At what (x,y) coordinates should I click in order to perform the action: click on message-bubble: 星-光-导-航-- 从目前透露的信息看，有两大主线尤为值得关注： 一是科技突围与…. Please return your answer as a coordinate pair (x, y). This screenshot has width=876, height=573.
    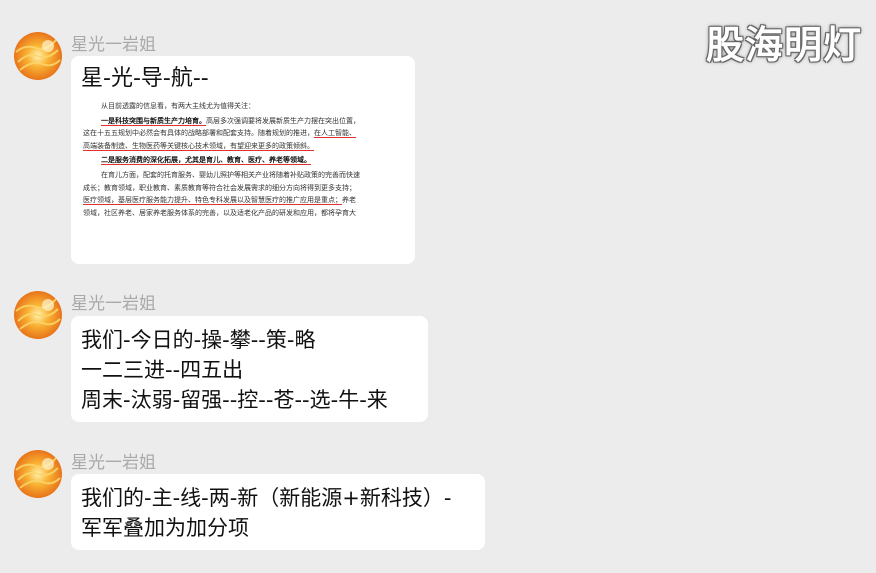
    Looking at the image, I should click on (243, 160).